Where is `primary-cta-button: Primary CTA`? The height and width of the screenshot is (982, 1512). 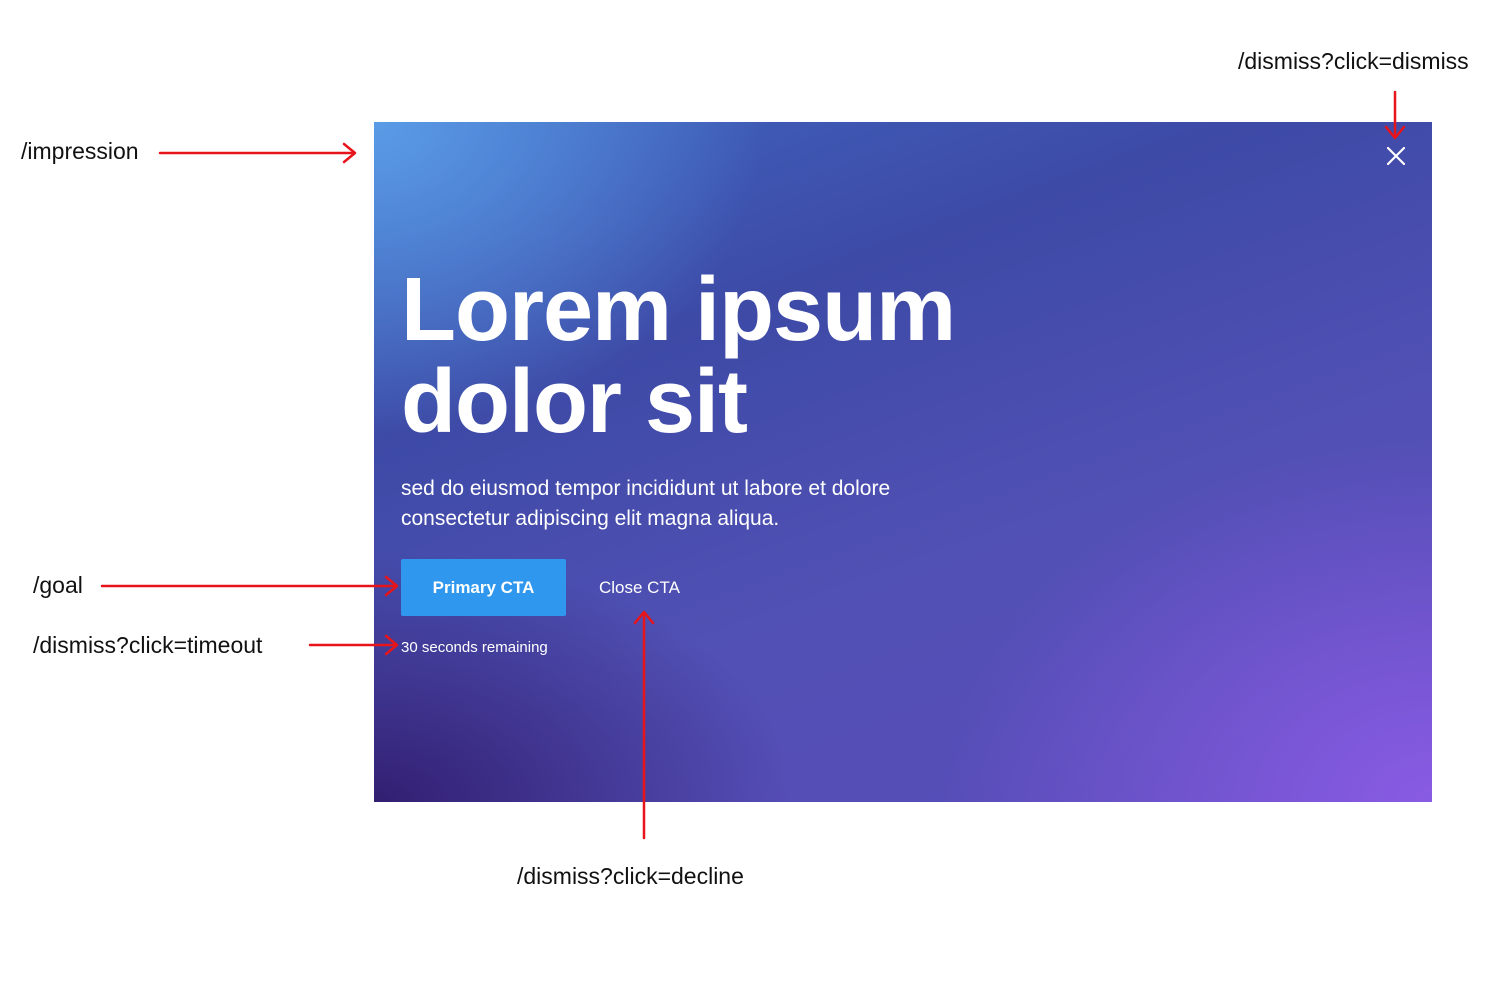
primary-cta-button: Primary CTA is located at coordinates (483, 587).